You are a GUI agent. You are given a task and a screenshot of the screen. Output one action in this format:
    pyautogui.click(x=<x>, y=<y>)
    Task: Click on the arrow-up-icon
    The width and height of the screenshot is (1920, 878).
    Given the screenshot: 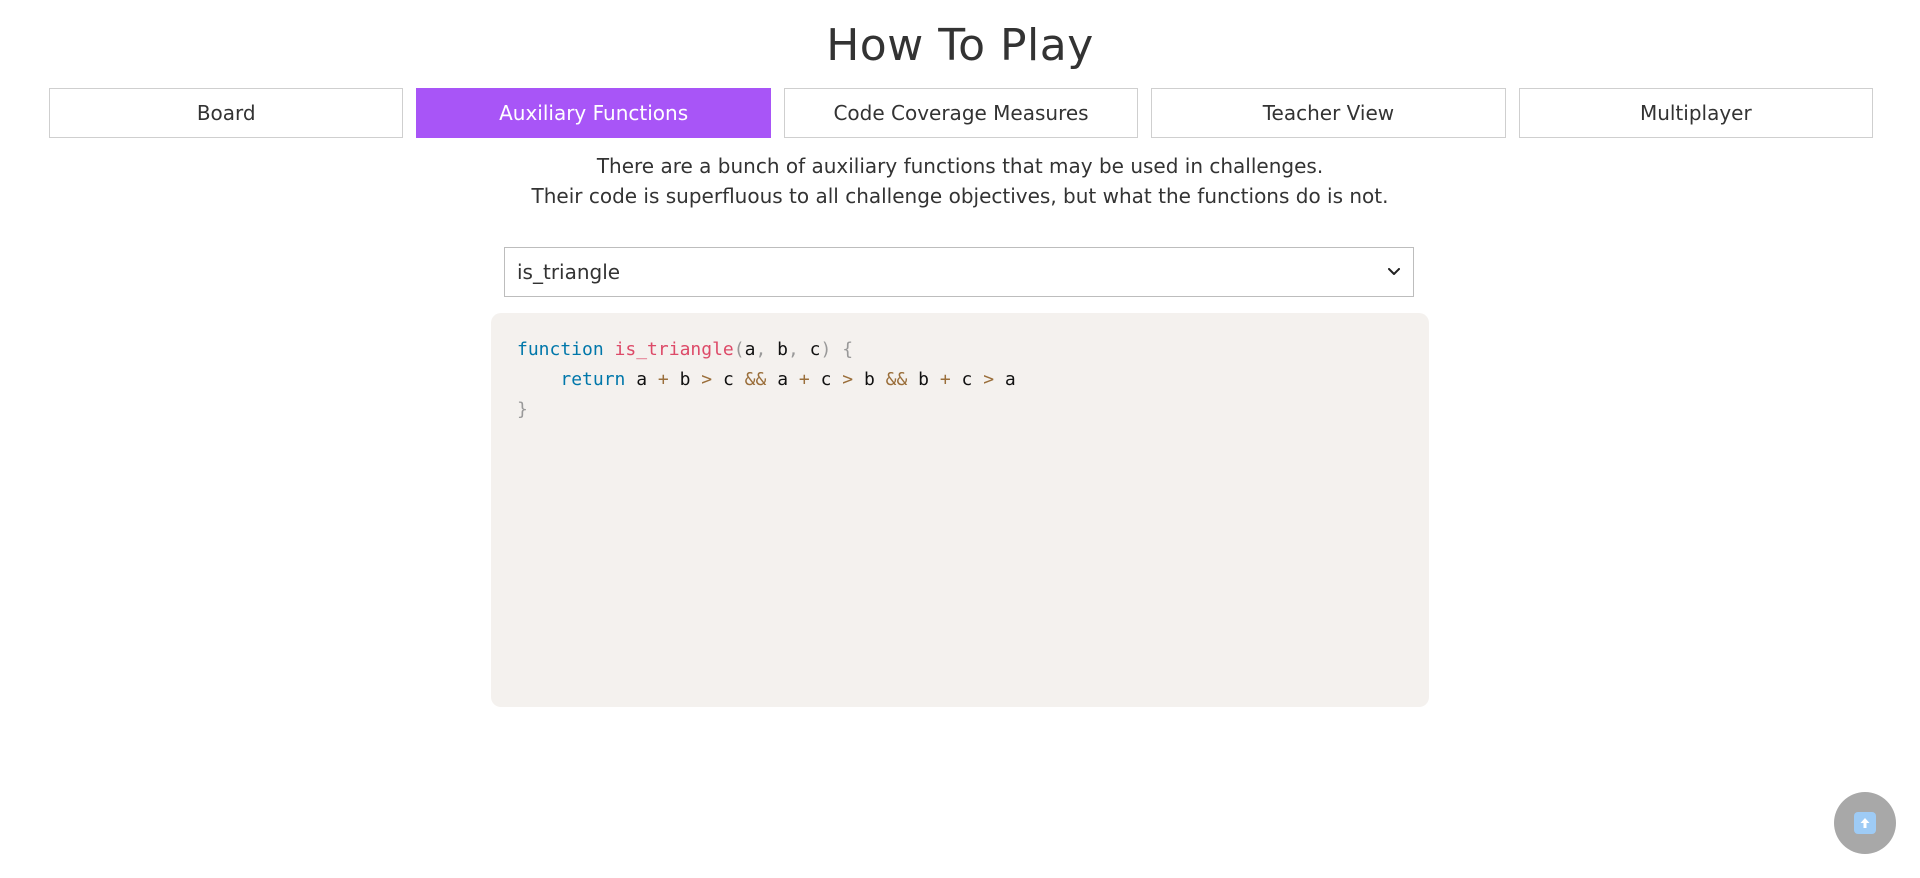 What is the action you would take?
    pyautogui.click(x=1865, y=823)
    